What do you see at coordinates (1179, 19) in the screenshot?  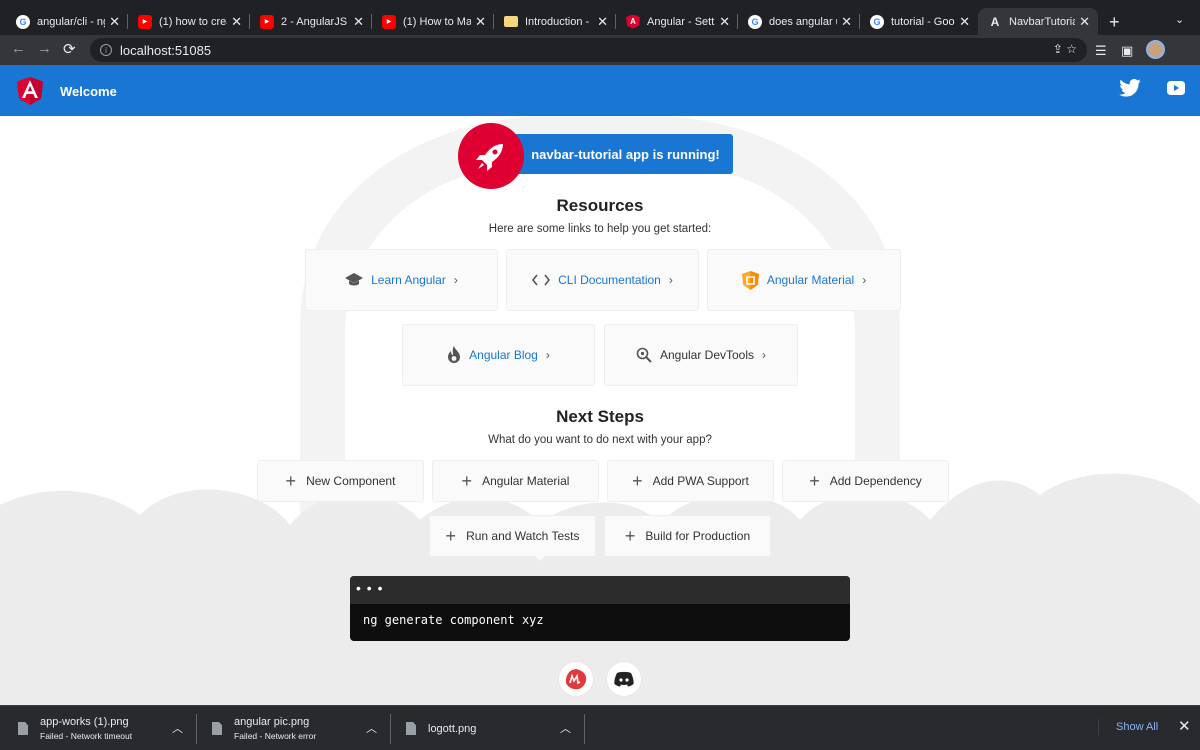 I see `tab-search-icon: ⌄` at bounding box center [1179, 19].